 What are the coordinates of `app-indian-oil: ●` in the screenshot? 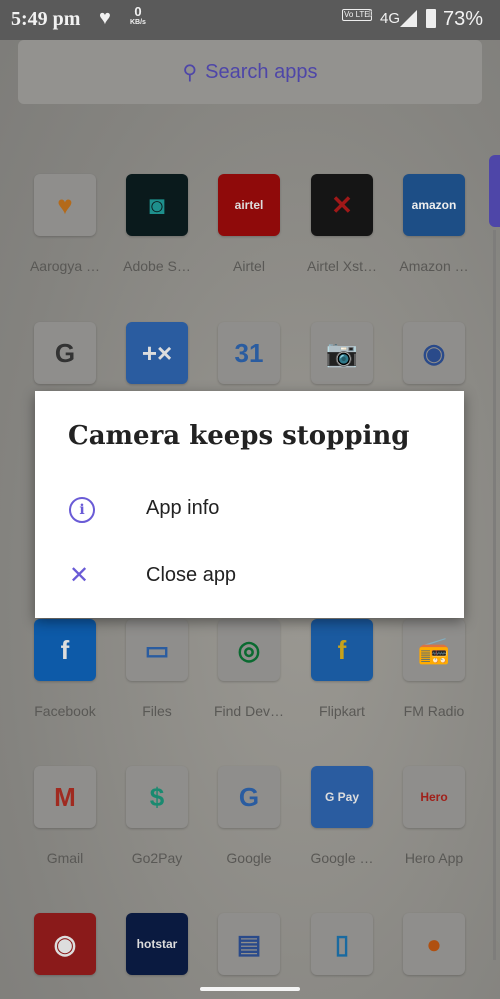 It's located at (434, 944).